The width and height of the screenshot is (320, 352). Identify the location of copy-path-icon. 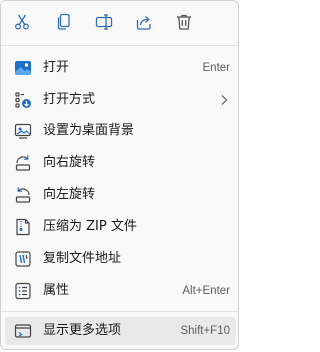
(23, 259).